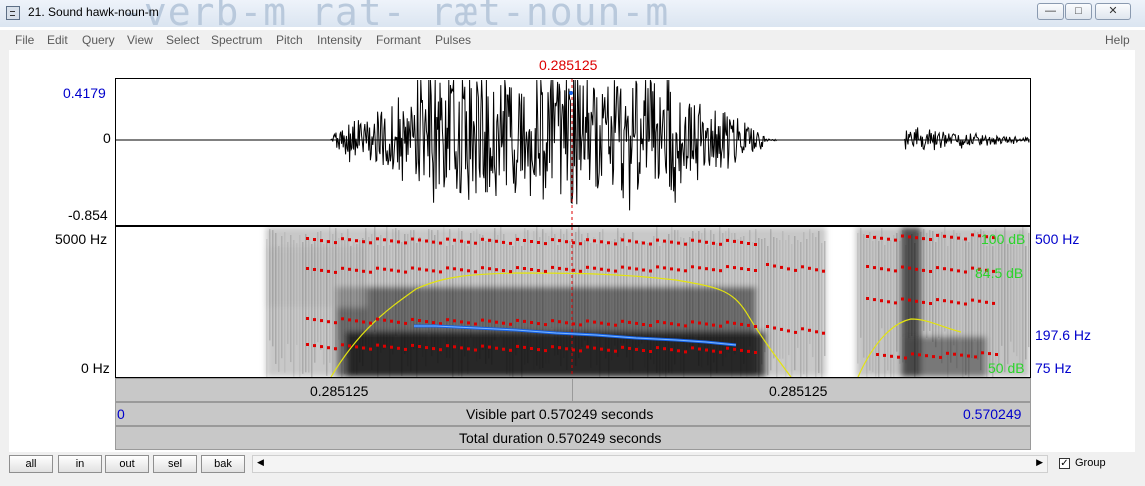 This screenshot has height=486, width=1145. I want to click on zoom-in-button: in, so click(80, 464).